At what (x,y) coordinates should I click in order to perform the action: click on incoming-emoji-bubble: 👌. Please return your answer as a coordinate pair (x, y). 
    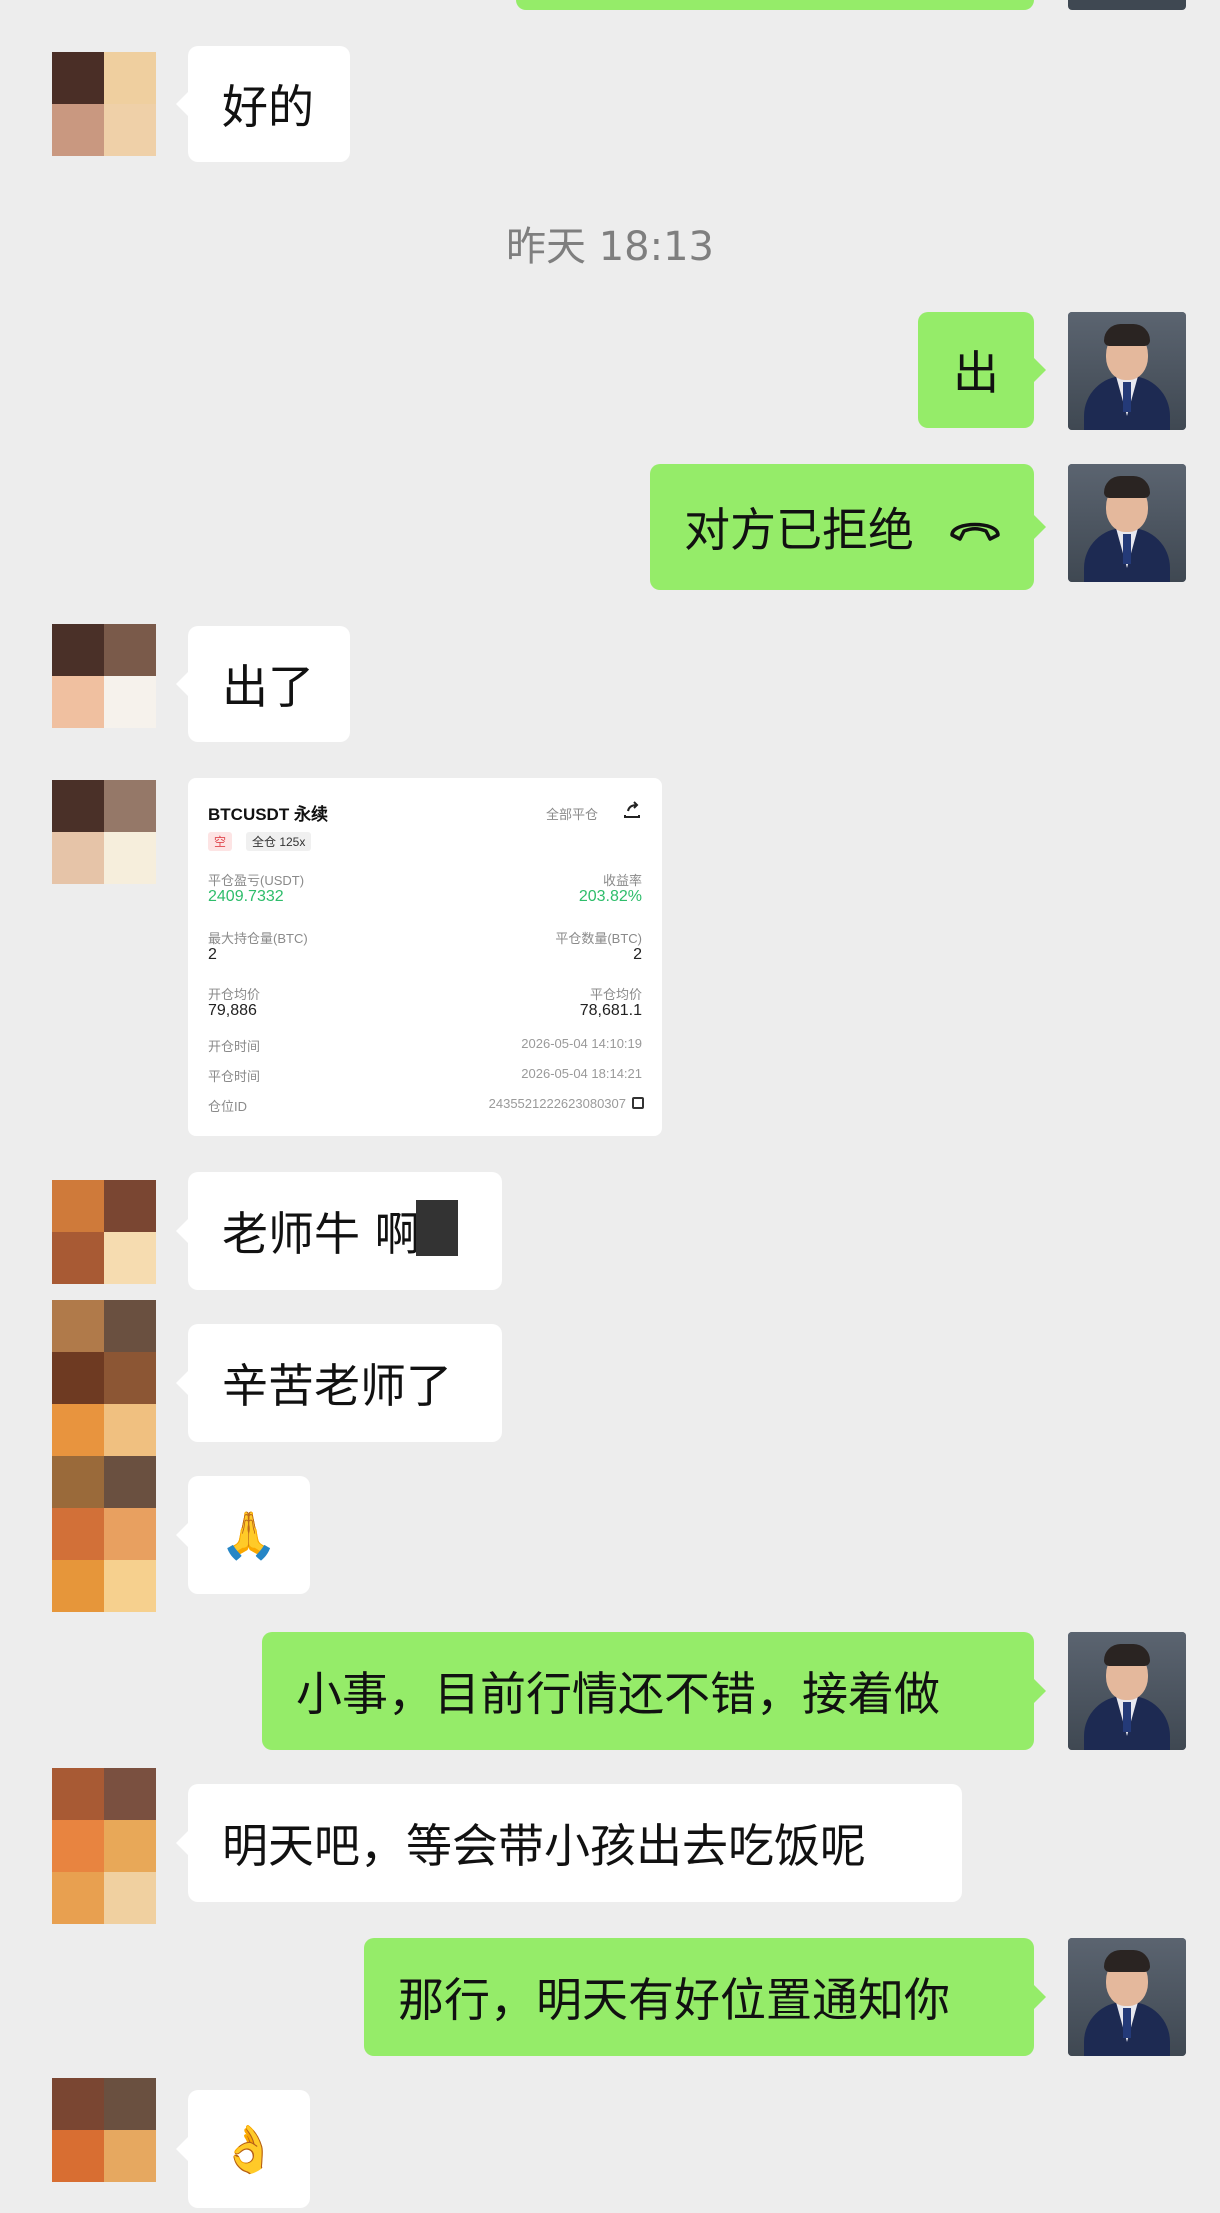
    Looking at the image, I should click on (243, 2149).